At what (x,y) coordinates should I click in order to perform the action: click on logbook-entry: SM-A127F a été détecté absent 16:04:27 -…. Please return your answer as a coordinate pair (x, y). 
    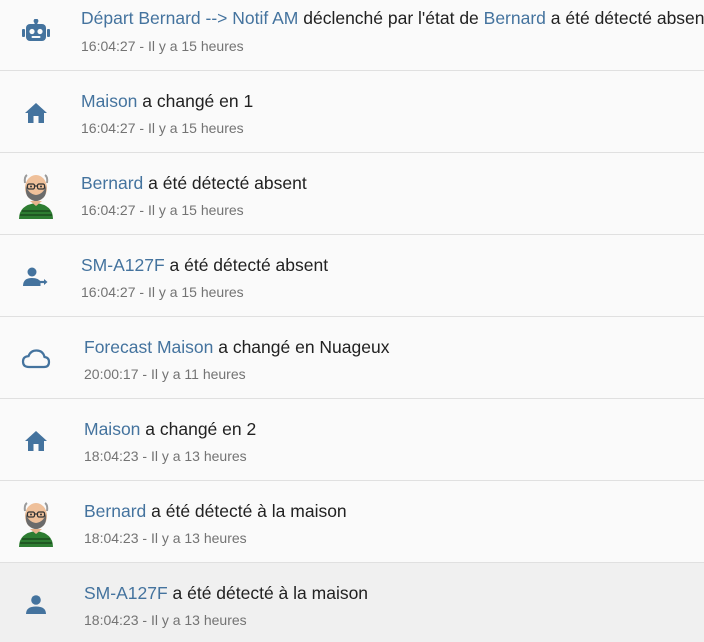
    Looking at the image, I should click on (352, 276).